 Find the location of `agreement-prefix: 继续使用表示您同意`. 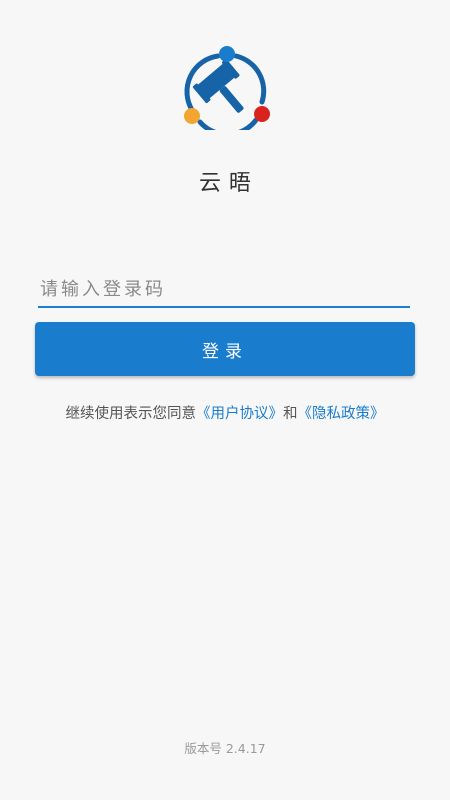

agreement-prefix: 继续使用表示您同意 is located at coordinates (131, 414).